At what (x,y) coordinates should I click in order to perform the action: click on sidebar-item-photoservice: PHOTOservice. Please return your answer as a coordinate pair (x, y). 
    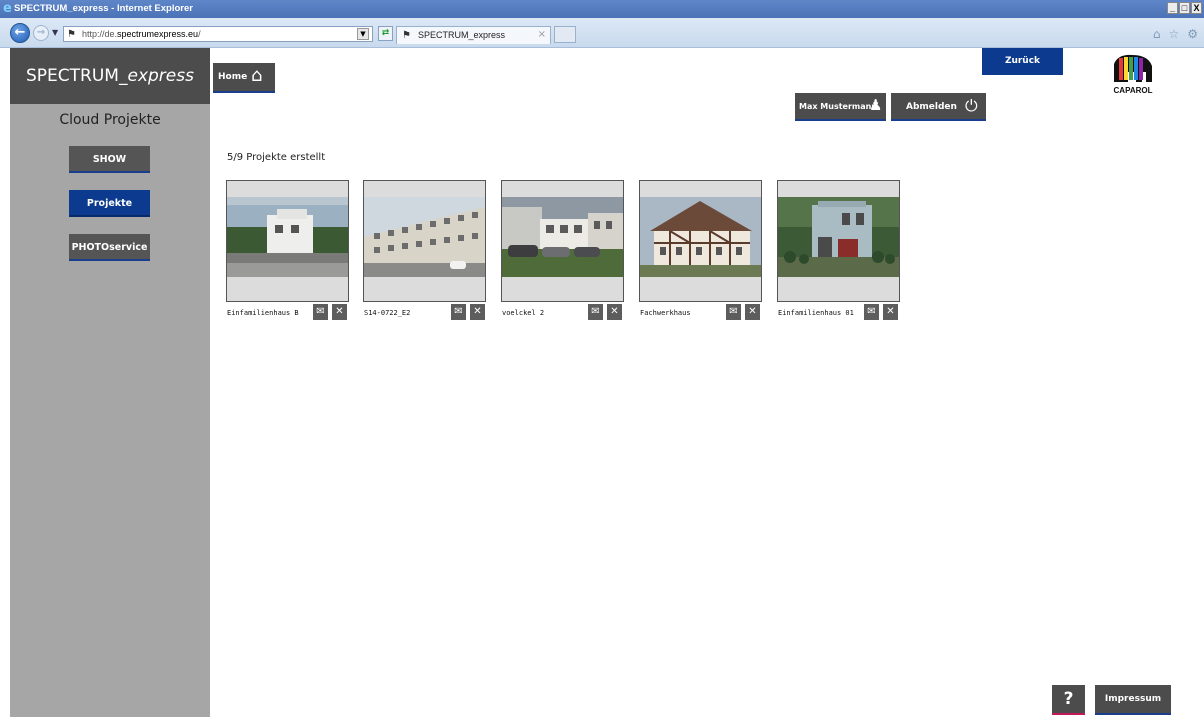
    Looking at the image, I should click on (109, 247).